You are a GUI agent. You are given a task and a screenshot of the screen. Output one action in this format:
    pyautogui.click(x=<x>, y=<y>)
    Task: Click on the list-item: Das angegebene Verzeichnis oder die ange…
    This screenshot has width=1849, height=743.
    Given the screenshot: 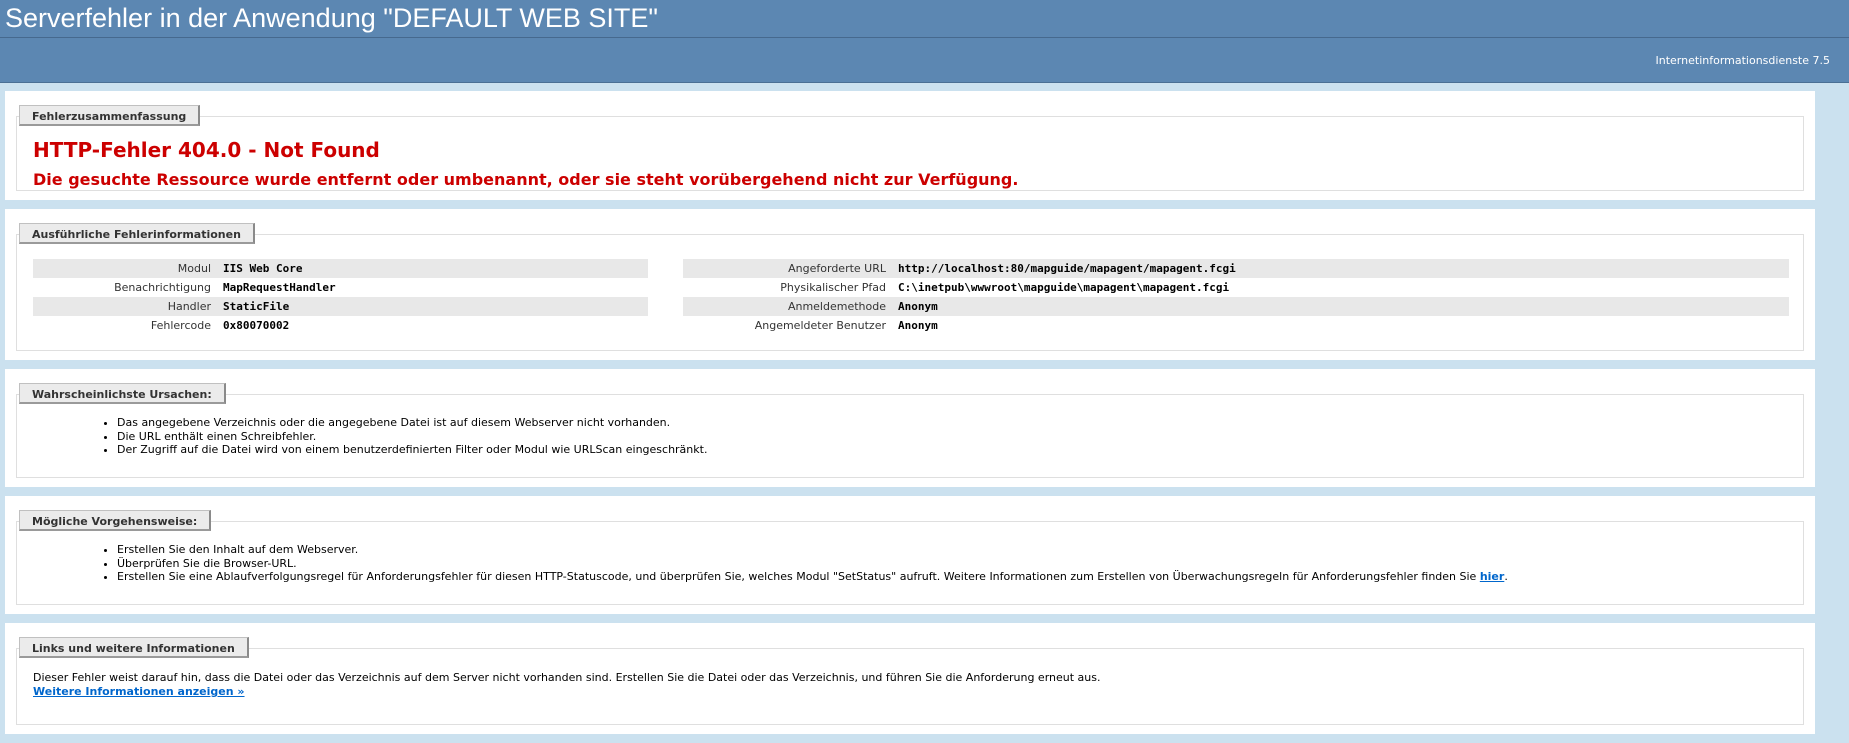 What is the action you would take?
    pyautogui.click(x=412, y=423)
    